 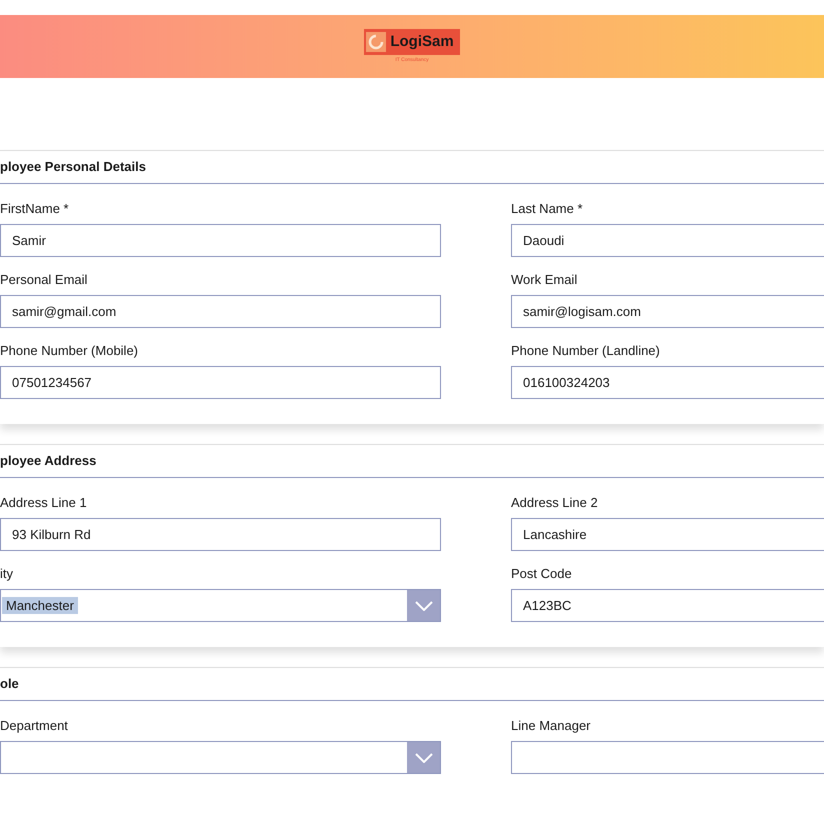 I want to click on field-label: Phone Number (Mobile), so click(x=70, y=351).